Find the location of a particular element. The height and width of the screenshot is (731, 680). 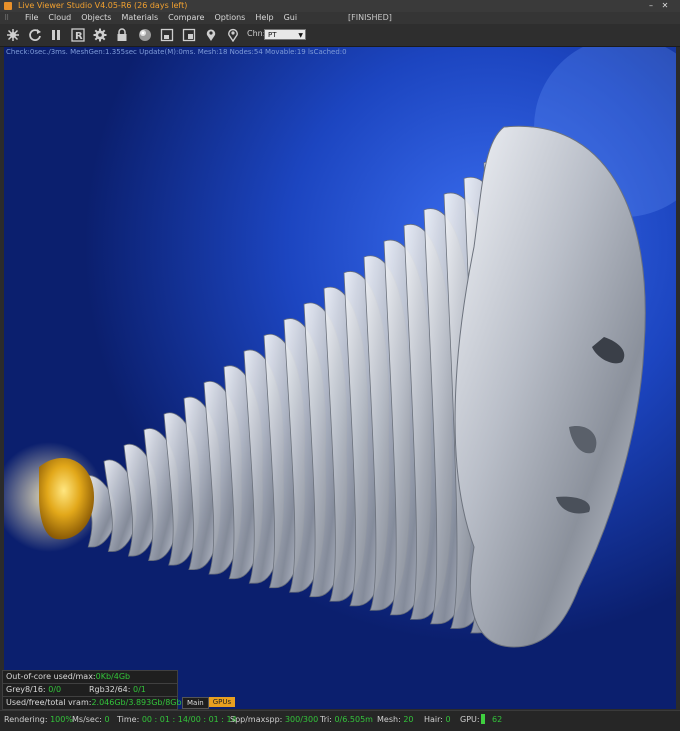

ms-value: 0 is located at coordinates (107, 719).